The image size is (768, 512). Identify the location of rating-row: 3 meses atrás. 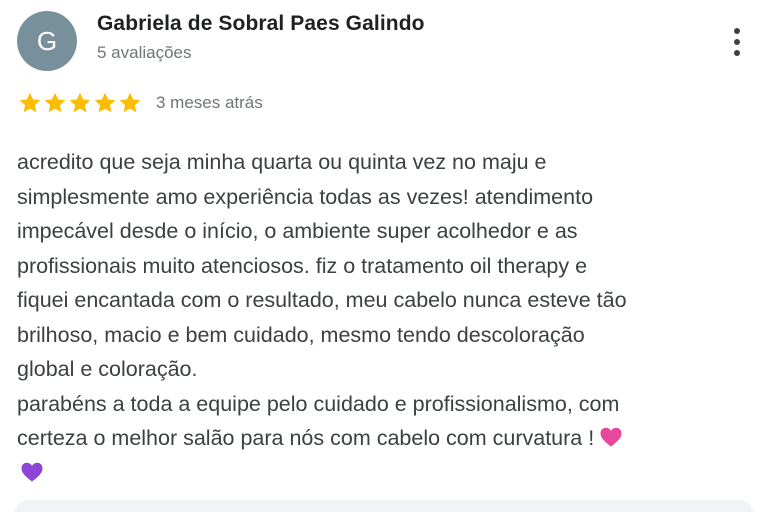
(140, 103).